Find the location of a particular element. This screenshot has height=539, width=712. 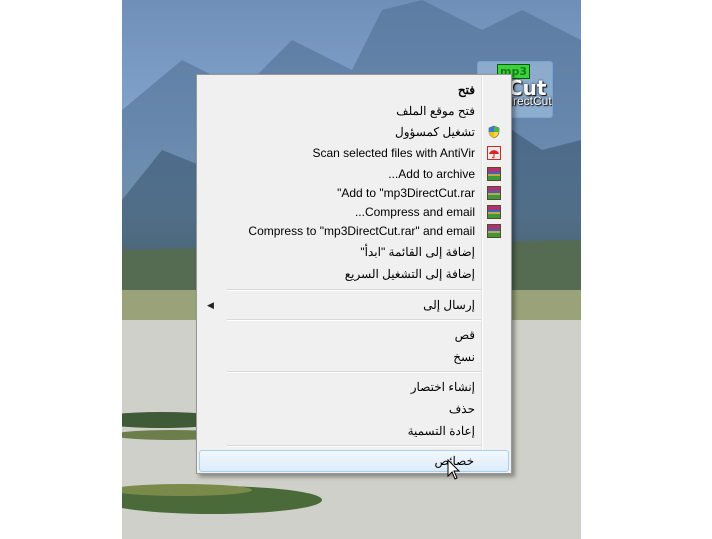

menu-item-create-shortcut: إنشاء اختصار is located at coordinates (354, 387).